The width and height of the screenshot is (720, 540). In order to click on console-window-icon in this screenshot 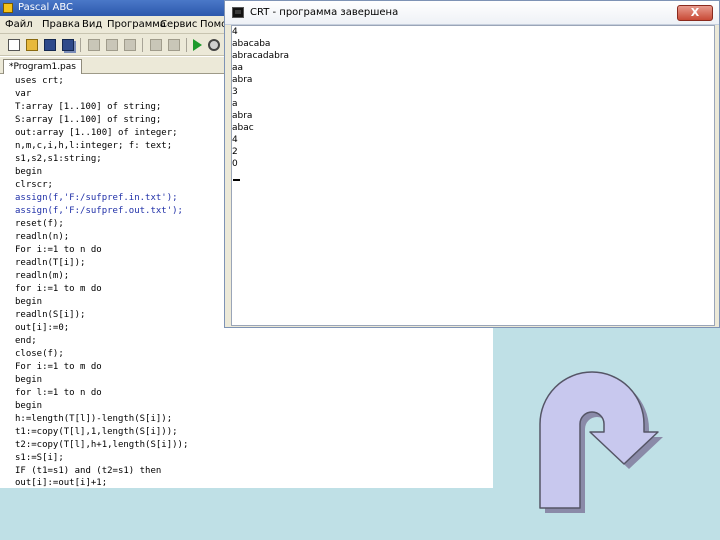, I will do `click(238, 12)`.